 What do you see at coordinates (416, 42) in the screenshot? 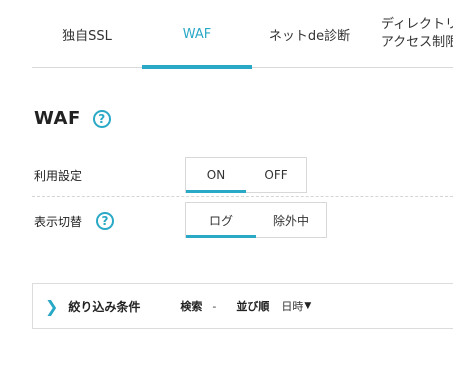
I see `tab-label-line2: アクセス制限` at bounding box center [416, 42].